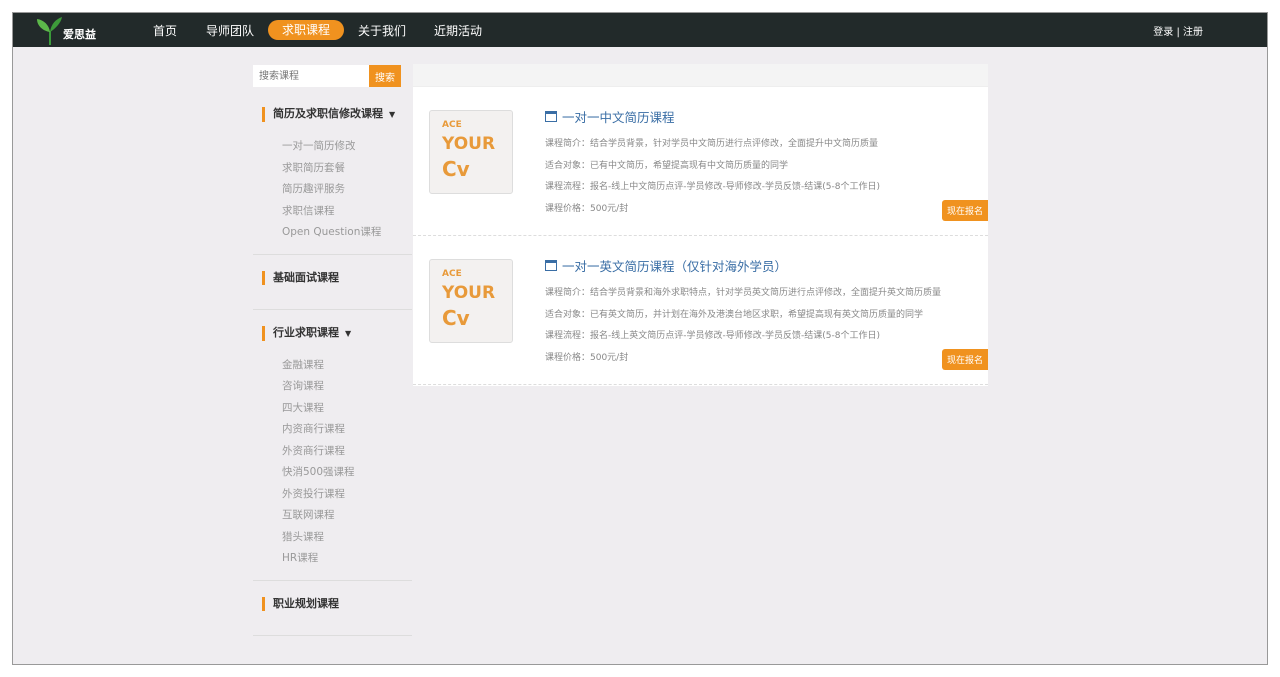 The width and height of the screenshot is (1280, 677). Describe the element at coordinates (618, 117) in the screenshot. I see `course-title-text: 一对一中文简历课程` at that location.